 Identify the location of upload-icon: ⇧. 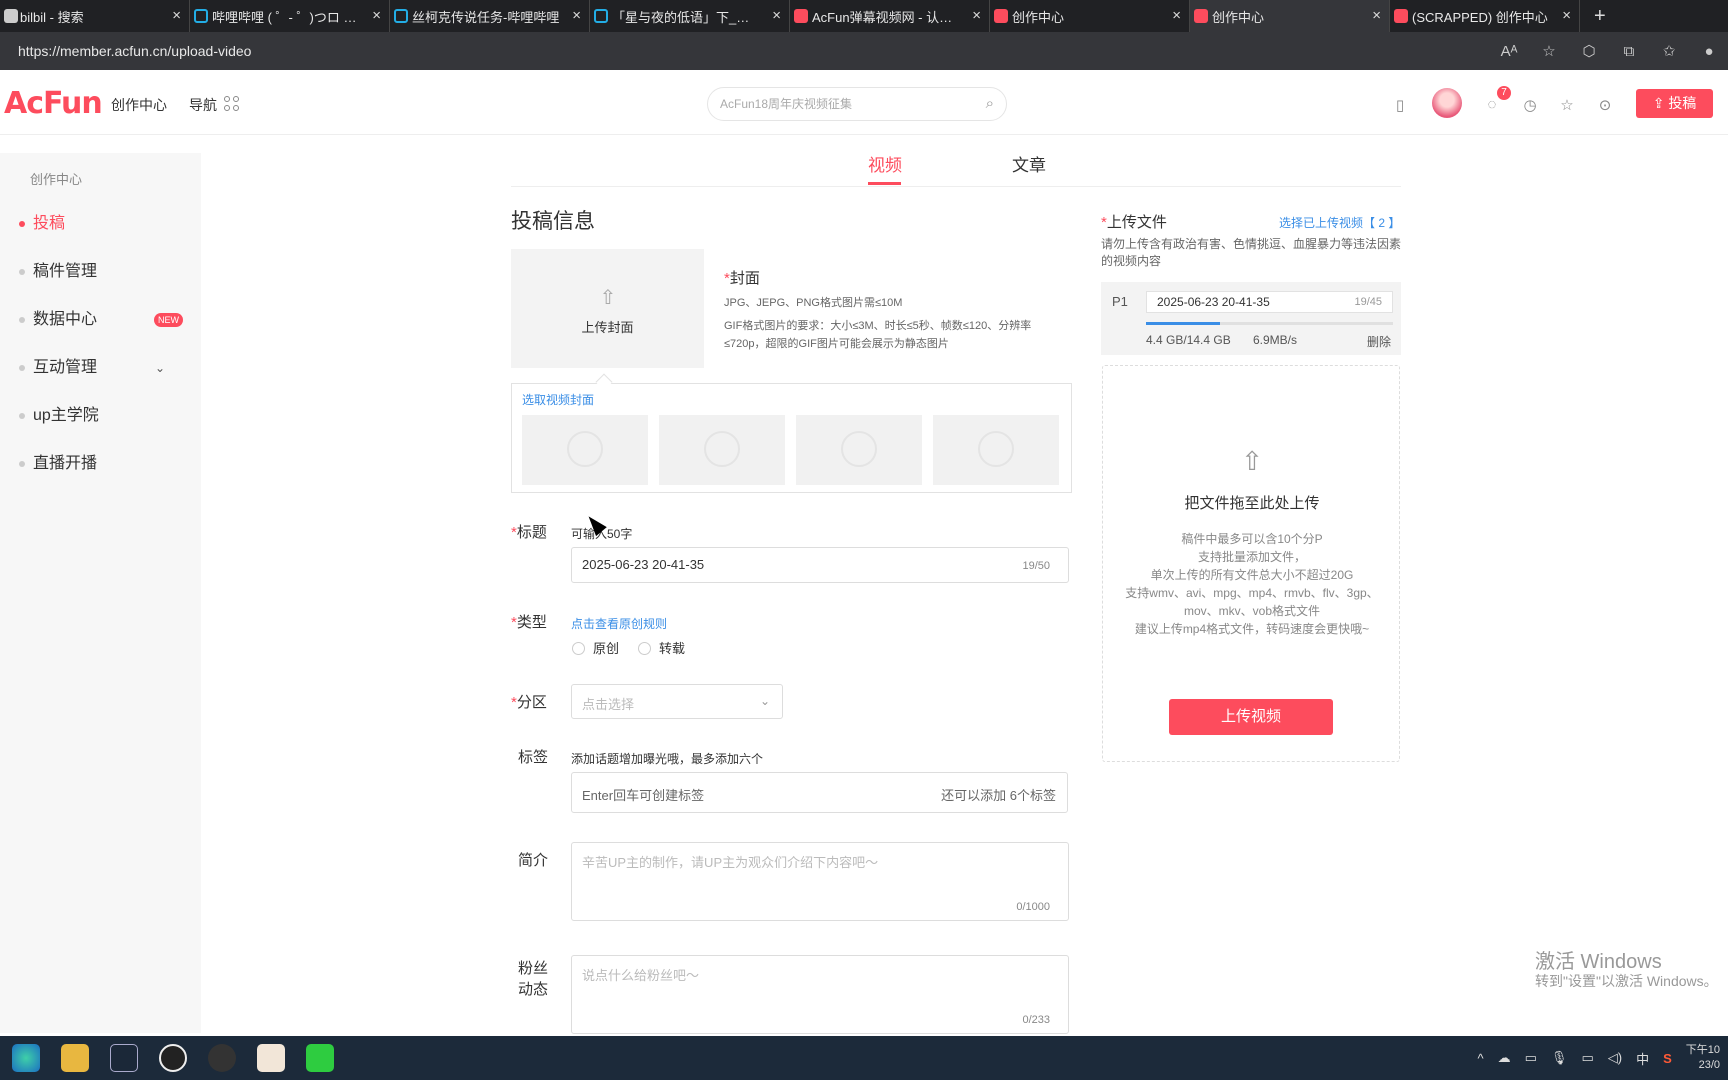
(608, 298).